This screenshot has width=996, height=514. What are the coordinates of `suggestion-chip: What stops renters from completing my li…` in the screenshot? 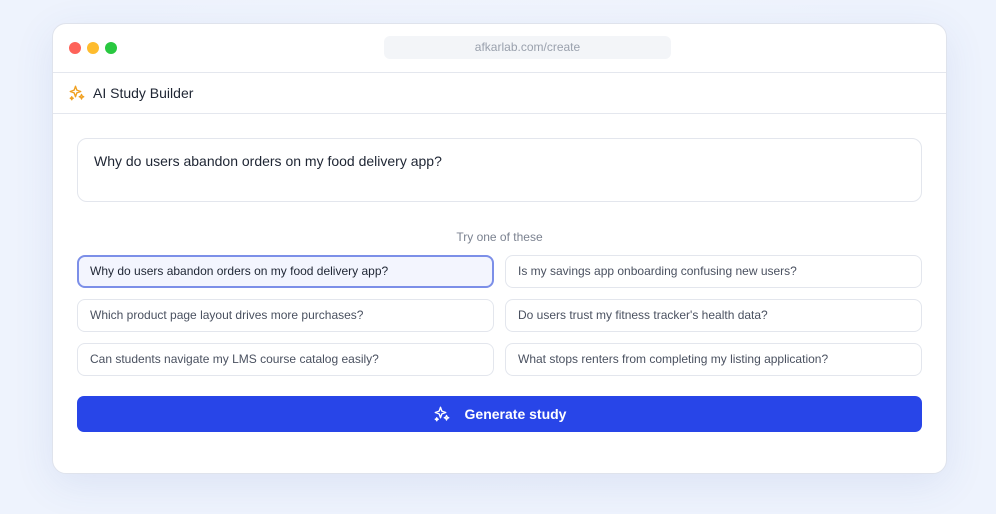 It's located at (713, 359).